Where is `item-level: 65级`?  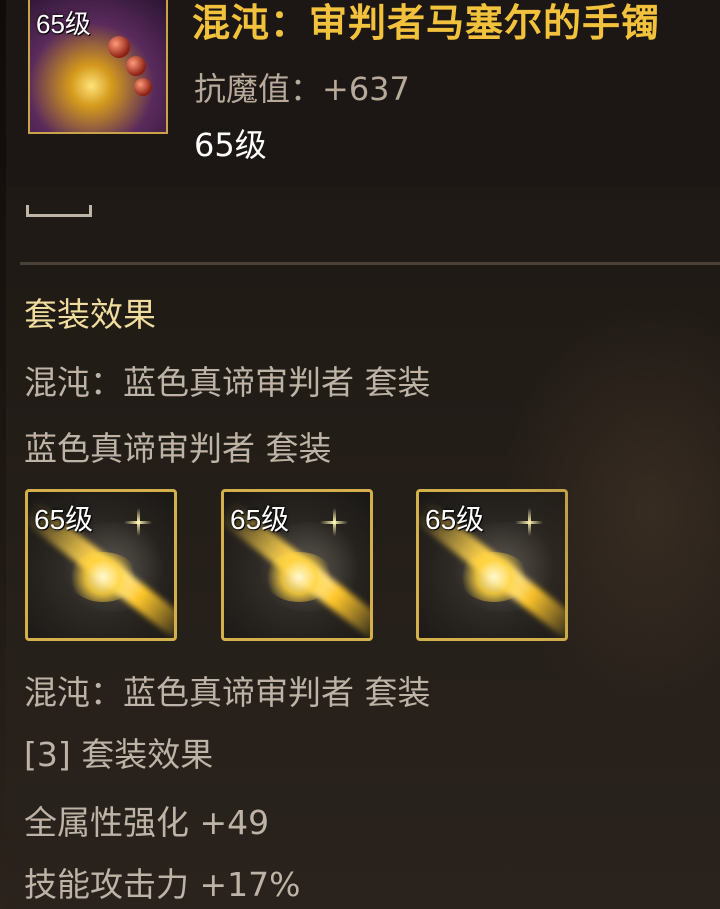
item-level: 65级 is located at coordinates (230, 145).